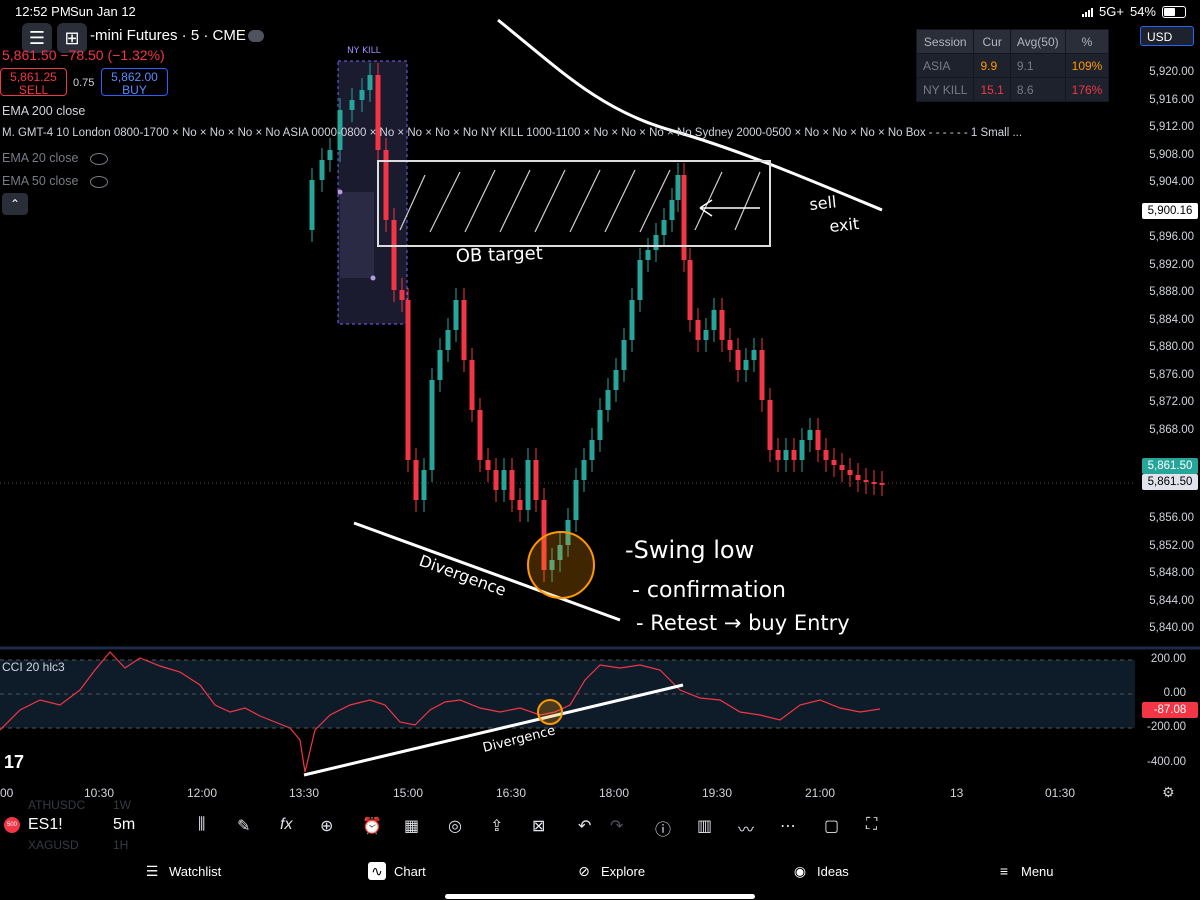  What do you see at coordinates (1170, 211) in the screenshot?
I see `marked-price-tag: 5,900.16` at bounding box center [1170, 211].